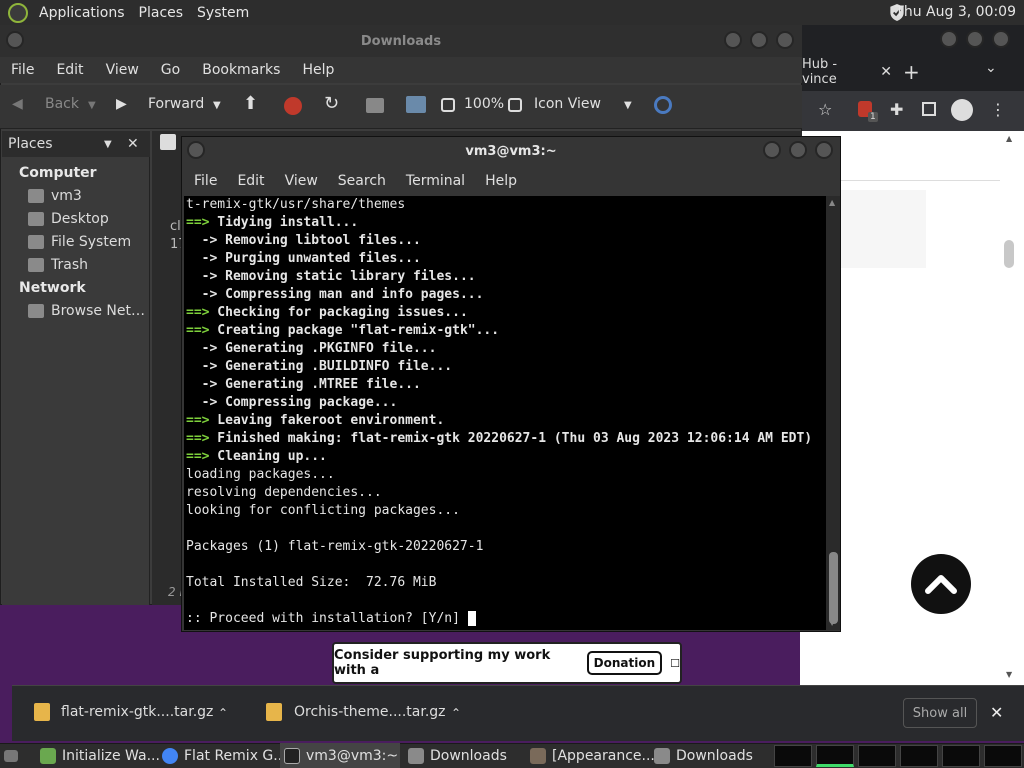 This screenshot has width=1024, height=768. What do you see at coordinates (955, 12) in the screenshot?
I see `clock: Thu Aug 3, 00:09` at bounding box center [955, 12].